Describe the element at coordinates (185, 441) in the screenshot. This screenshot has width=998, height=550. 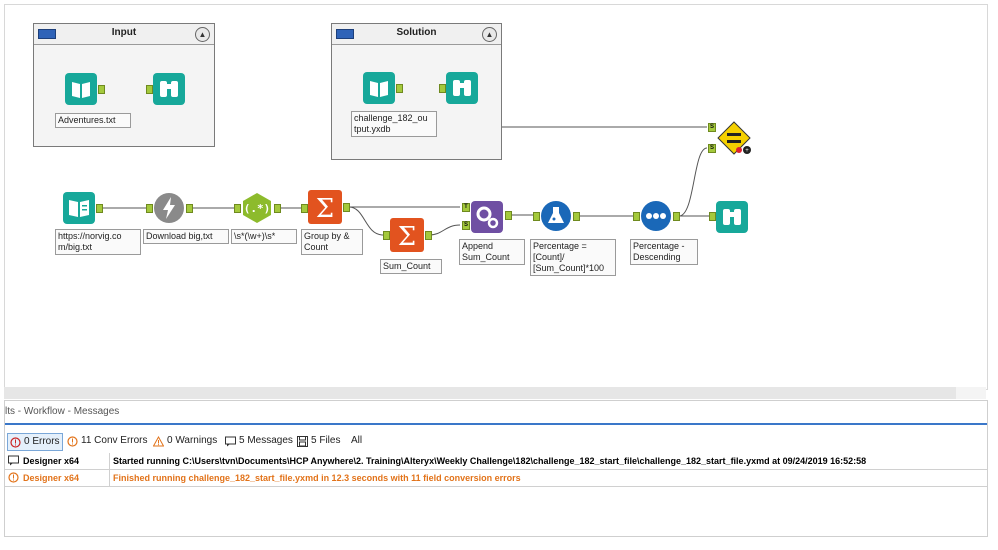
I see `filter-warnings-button: 0 Warnings` at that location.